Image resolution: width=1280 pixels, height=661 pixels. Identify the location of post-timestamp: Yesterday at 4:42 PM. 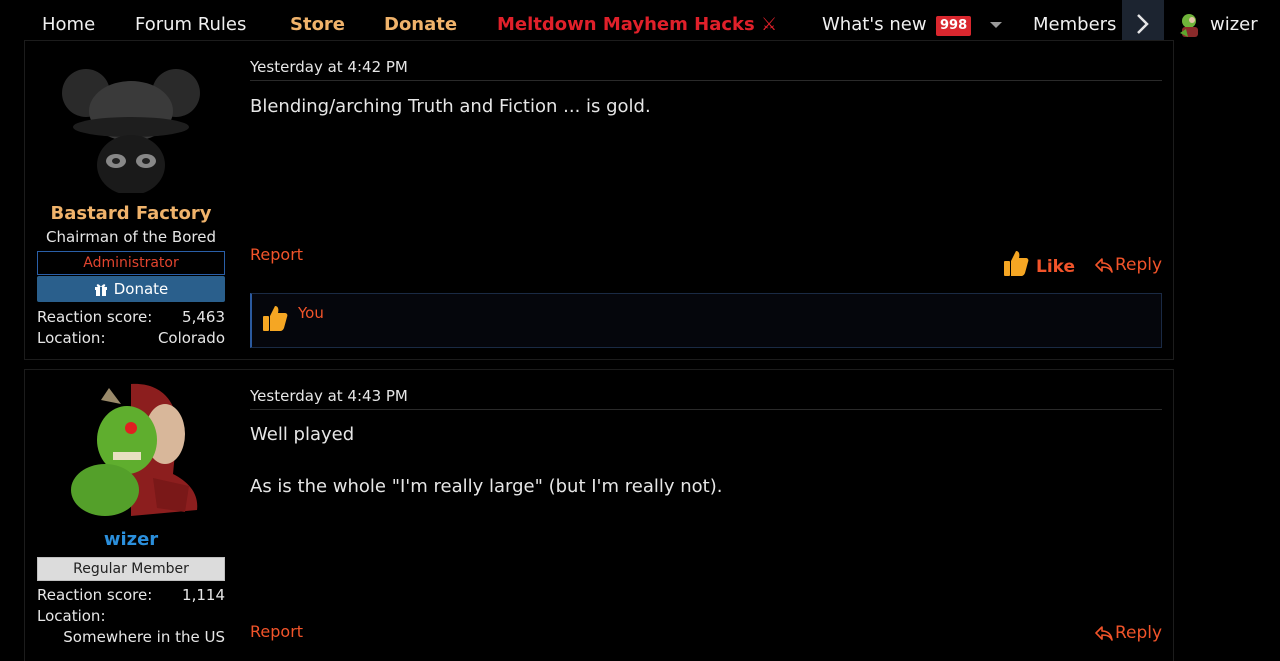
(329, 67).